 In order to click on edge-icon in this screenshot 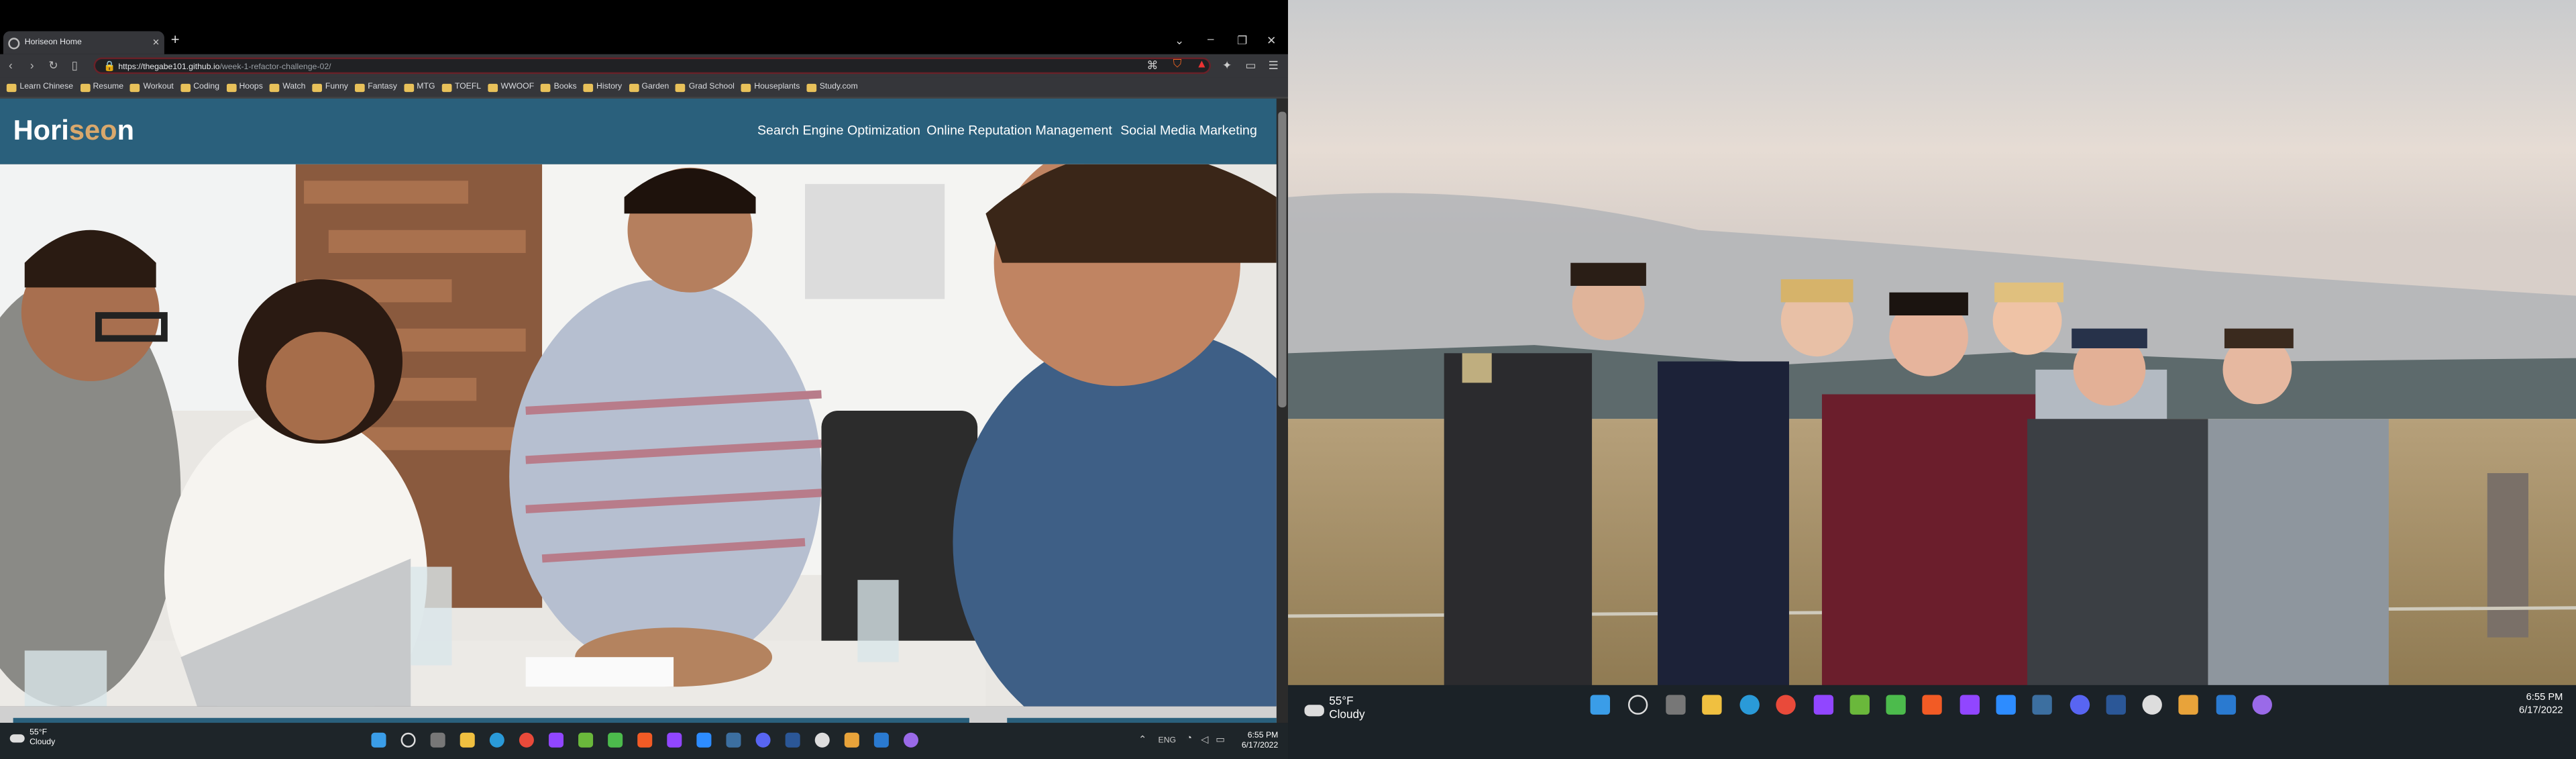, I will do `click(496, 740)`.